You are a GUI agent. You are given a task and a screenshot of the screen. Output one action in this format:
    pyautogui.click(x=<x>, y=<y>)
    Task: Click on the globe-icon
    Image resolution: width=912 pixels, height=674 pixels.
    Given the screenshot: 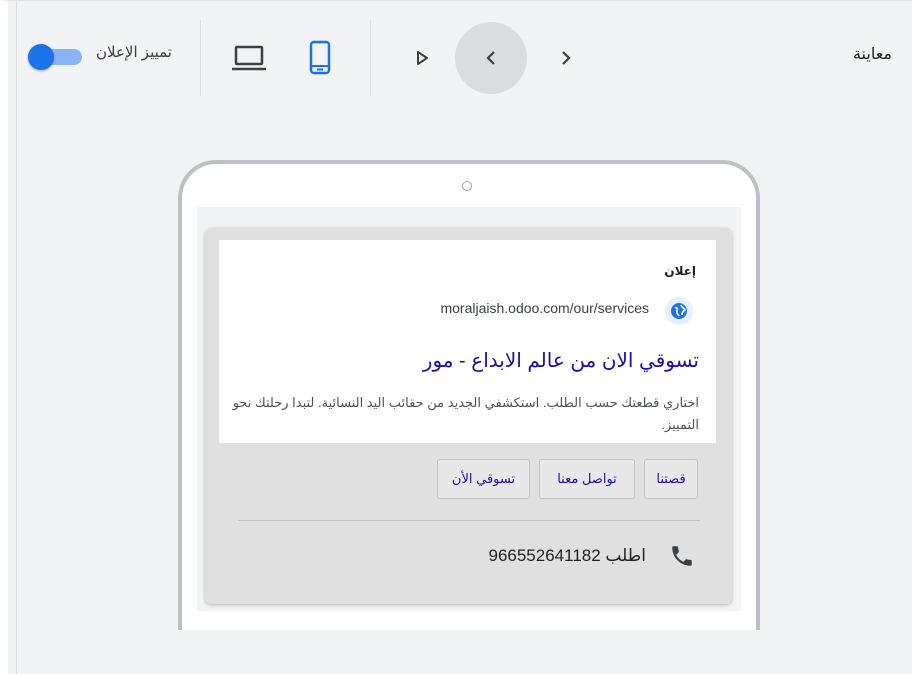 What is the action you would take?
    pyautogui.click(x=679, y=311)
    